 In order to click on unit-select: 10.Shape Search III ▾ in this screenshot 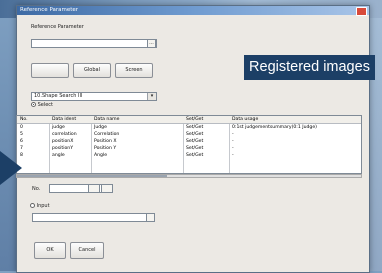, I will do `click(94, 96)`.